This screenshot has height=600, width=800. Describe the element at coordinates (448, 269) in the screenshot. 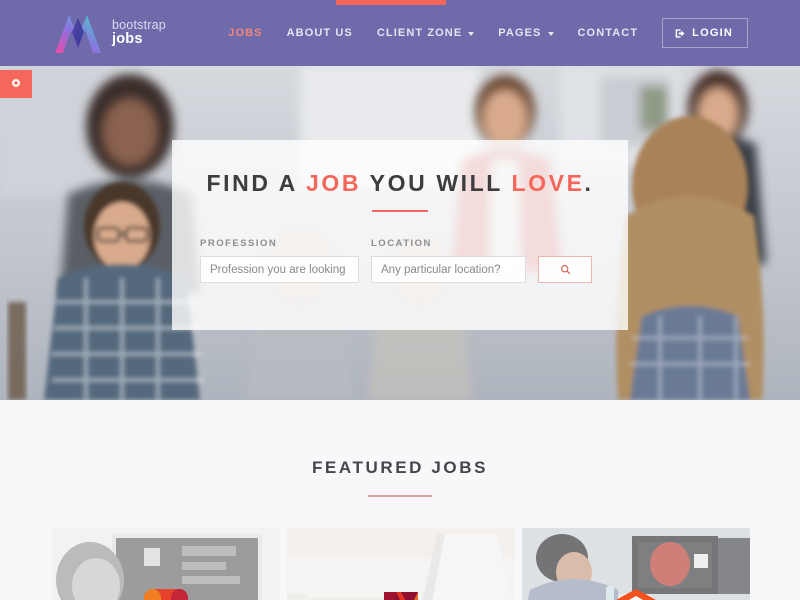

I see `location-input` at that location.